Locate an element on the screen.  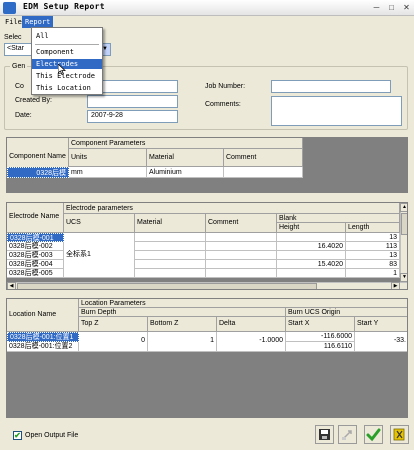
location-row-name: 0328后模-001:位置2 is located at coordinates (43, 347).